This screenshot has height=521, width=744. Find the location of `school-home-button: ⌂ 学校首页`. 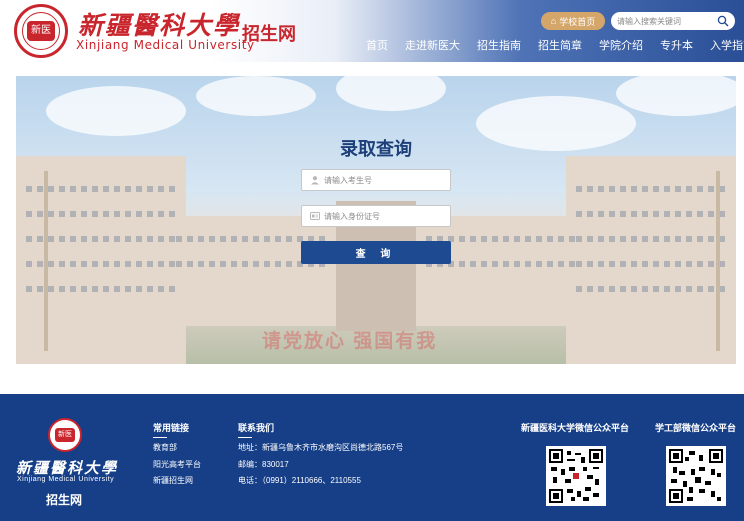

school-home-button: ⌂ 学校首页 is located at coordinates (573, 21).